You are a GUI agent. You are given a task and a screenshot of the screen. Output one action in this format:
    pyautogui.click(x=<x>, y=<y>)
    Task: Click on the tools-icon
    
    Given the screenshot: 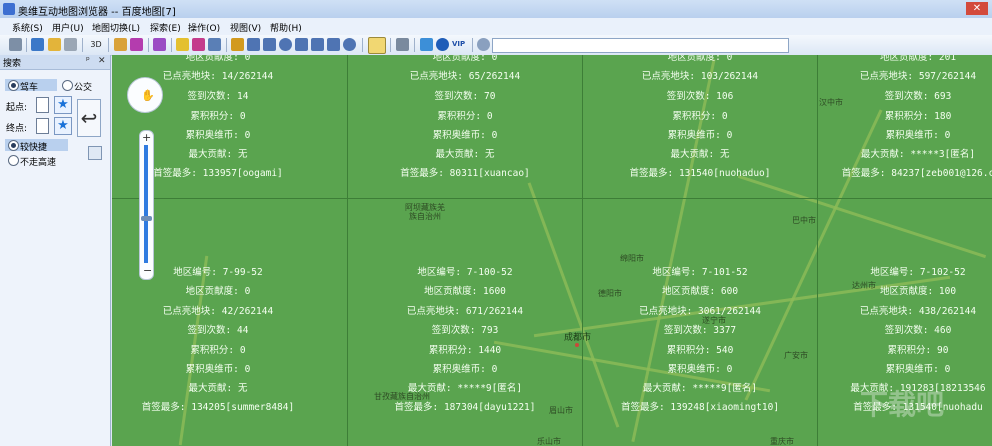 What is the action you would take?
    pyautogui.click(x=70, y=44)
    